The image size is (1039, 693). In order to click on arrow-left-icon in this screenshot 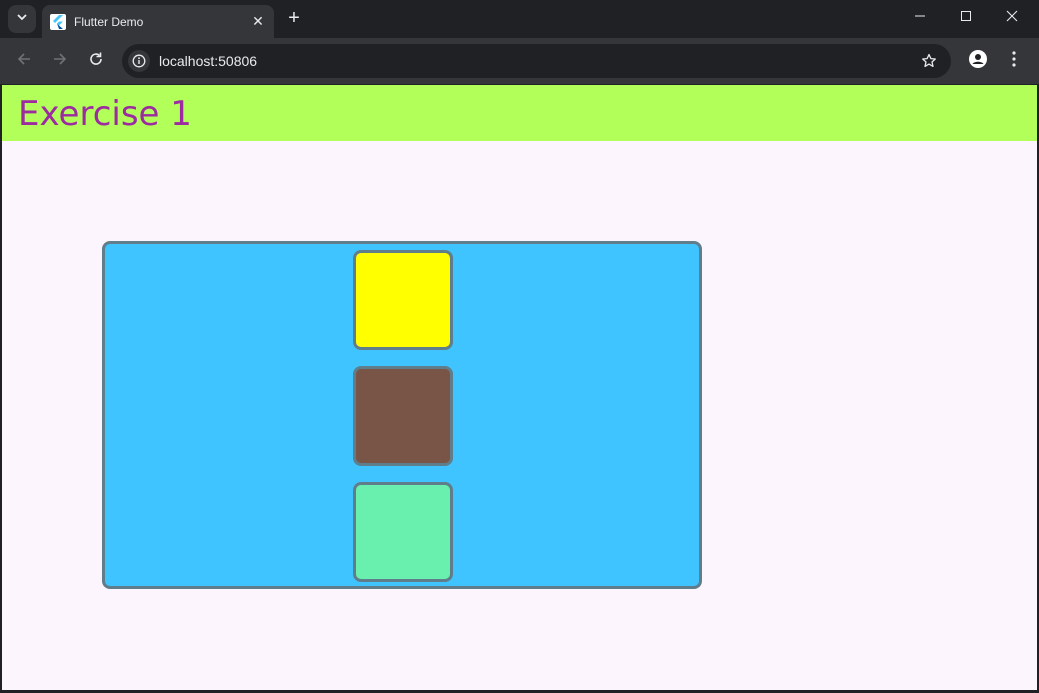, I will do `click(24, 61)`.